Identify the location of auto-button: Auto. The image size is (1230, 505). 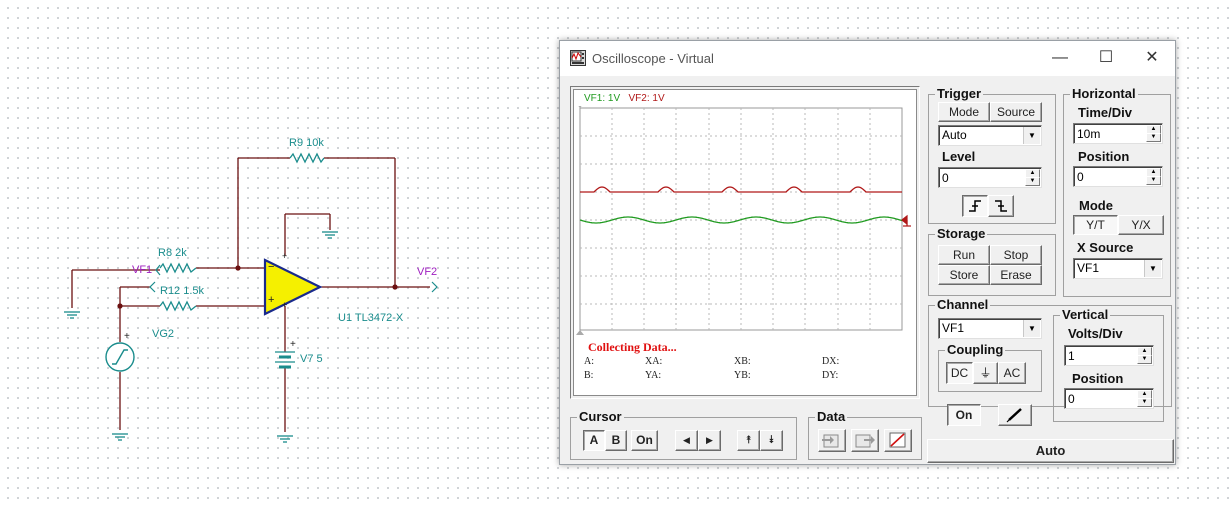
(1050, 451).